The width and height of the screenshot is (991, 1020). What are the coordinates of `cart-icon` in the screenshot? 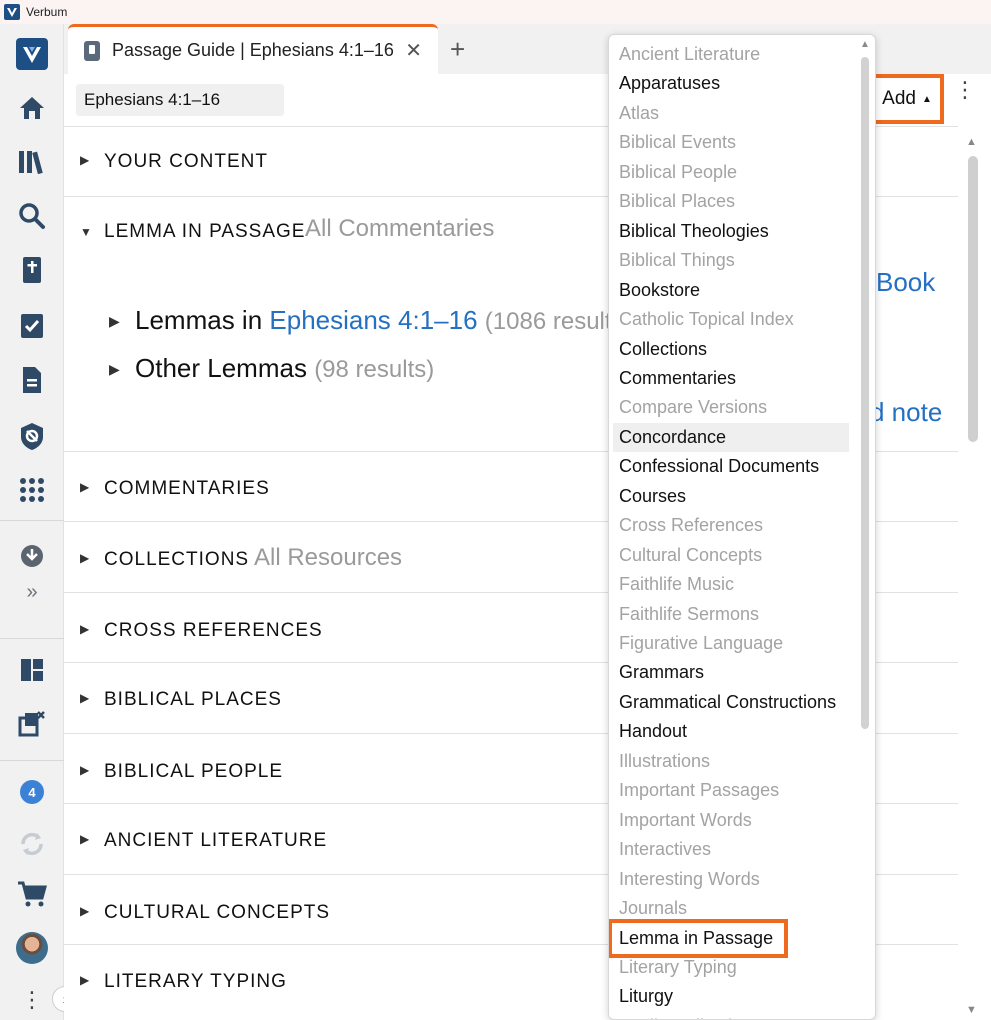 It's located at (32, 894).